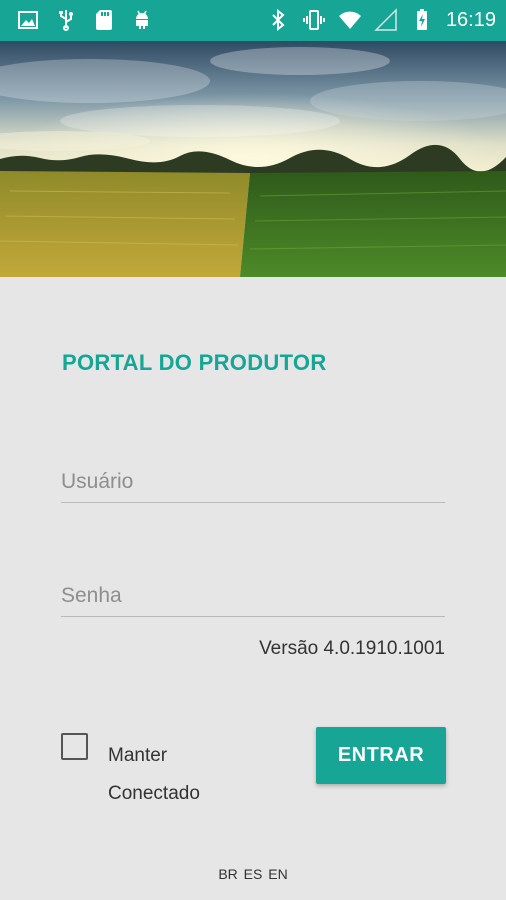 Image resolution: width=506 pixels, height=900 pixels. What do you see at coordinates (253, 596) in the screenshot?
I see `password-input` at bounding box center [253, 596].